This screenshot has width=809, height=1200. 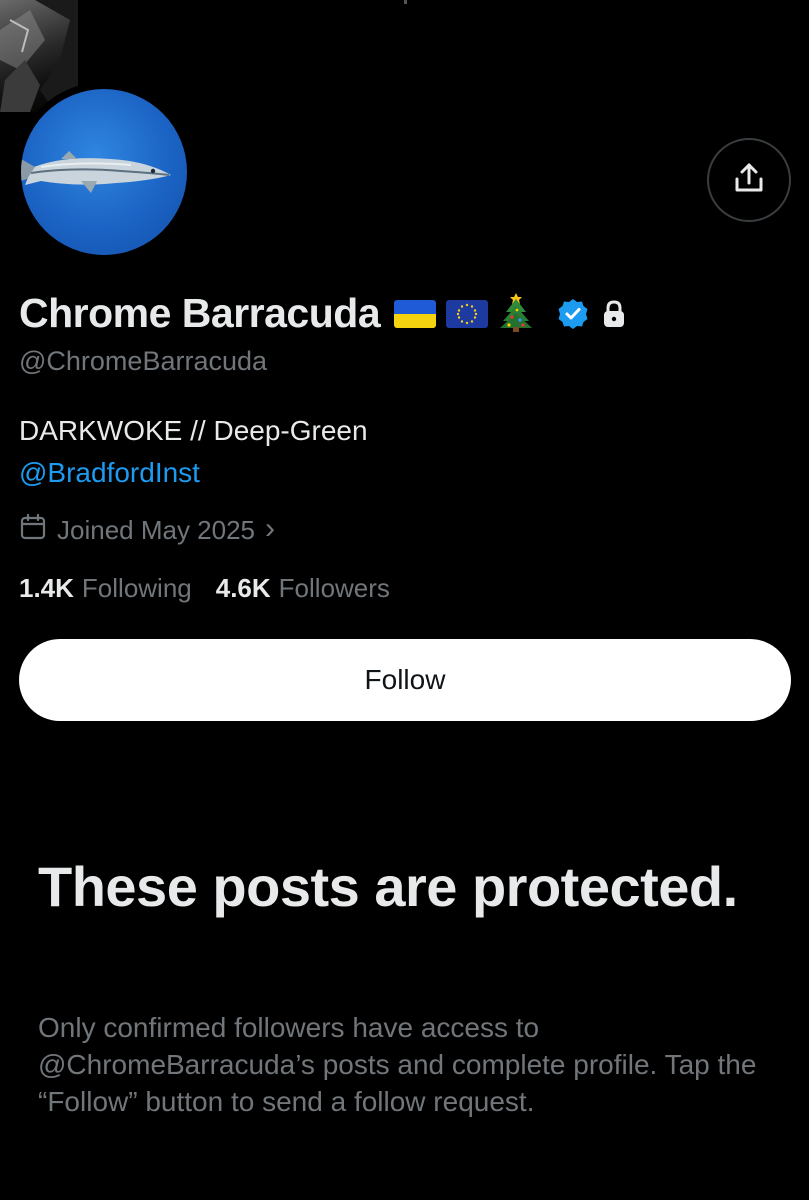 What do you see at coordinates (200, 313) in the screenshot?
I see `display-name: Chrome Barracuda` at bounding box center [200, 313].